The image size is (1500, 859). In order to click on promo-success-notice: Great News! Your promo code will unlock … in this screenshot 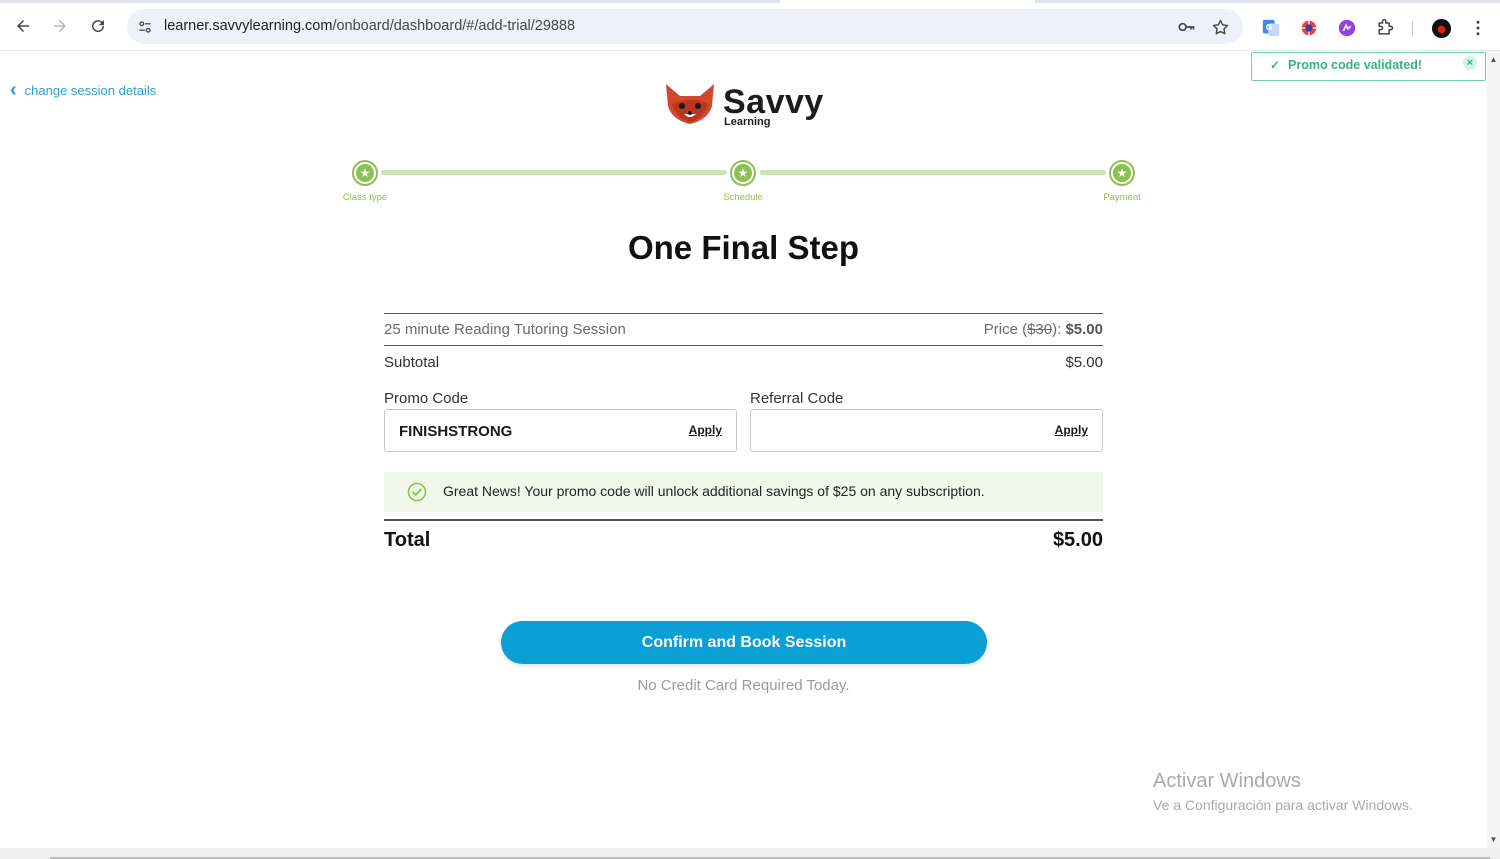, I will do `click(743, 492)`.